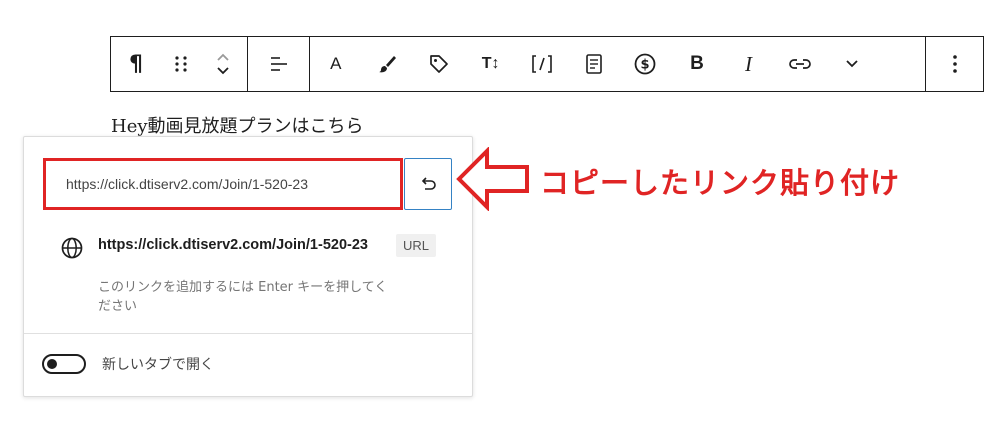 Image resolution: width=1004 pixels, height=429 pixels. I want to click on italic-icon: I, so click(749, 63).